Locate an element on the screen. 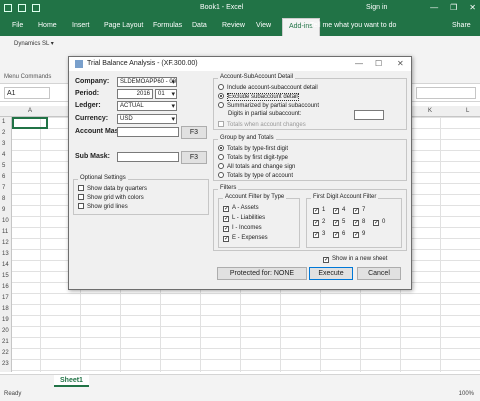 This screenshot has height=401, width=480. digit-6-checkbox: ✓ is located at coordinates (336, 235).